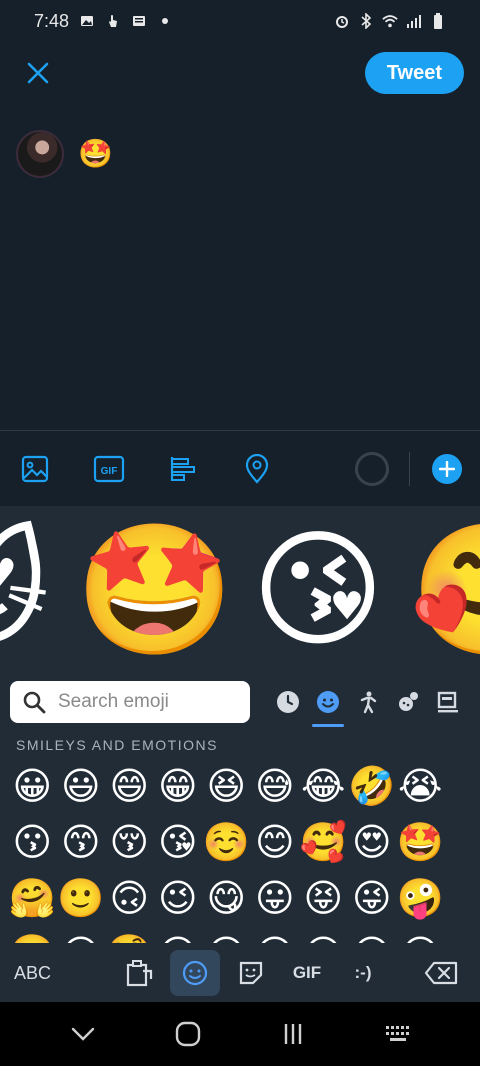 The width and height of the screenshot is (480, 1066). I want to click on wifi-icon, so click(390, 21).